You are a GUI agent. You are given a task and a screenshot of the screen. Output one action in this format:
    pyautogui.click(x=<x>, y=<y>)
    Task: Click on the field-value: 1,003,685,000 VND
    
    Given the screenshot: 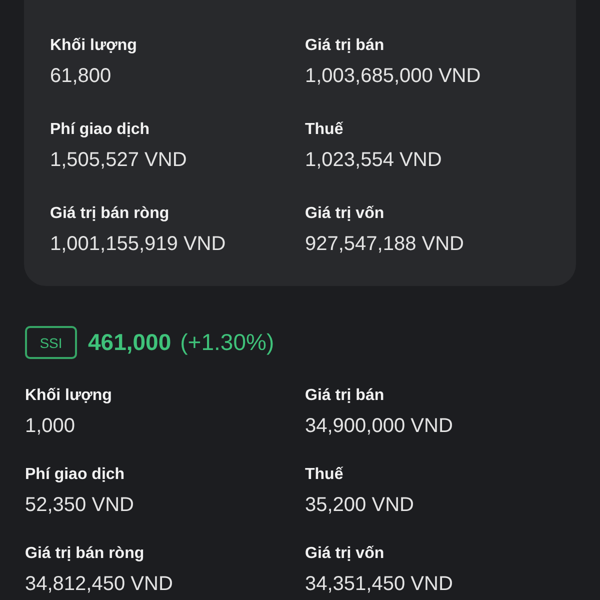 What is the action you would take?
    pyautogui.click(x=393, y=76)
    